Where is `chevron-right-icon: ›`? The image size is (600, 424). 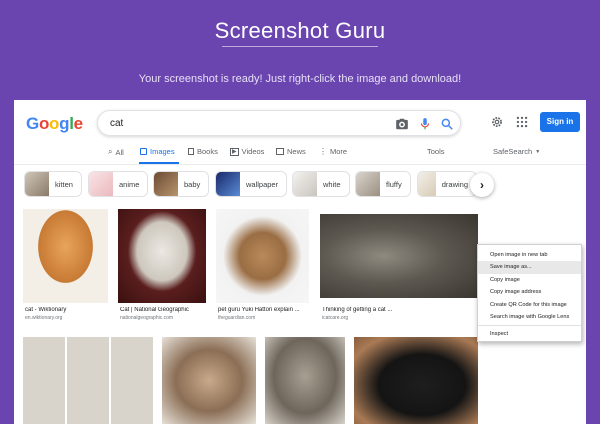 chevron-right-icon: › is located at coordinates (482, 185).